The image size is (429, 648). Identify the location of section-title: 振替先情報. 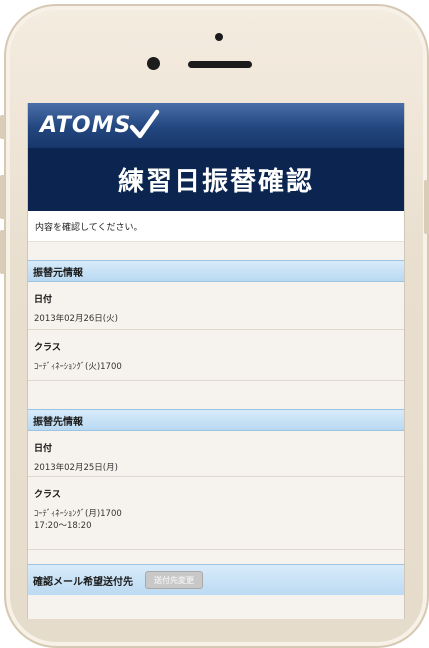
(58, 422).